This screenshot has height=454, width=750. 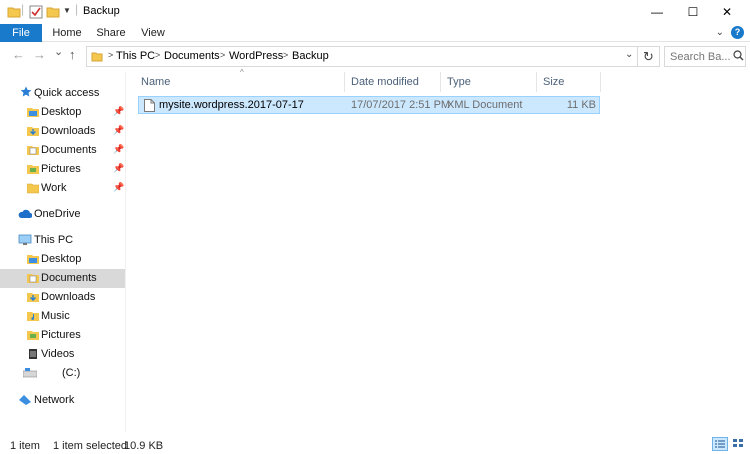 I want to click on sidebar-item-downloads: Downloads, so click(x=62, y=297).